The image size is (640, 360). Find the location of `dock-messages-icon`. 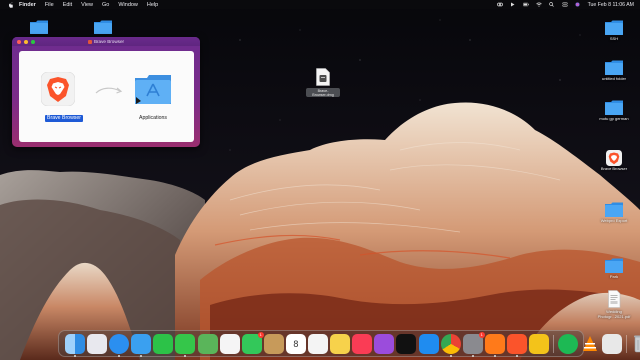

dock-messages-icon is located at coordinates (185, 345).